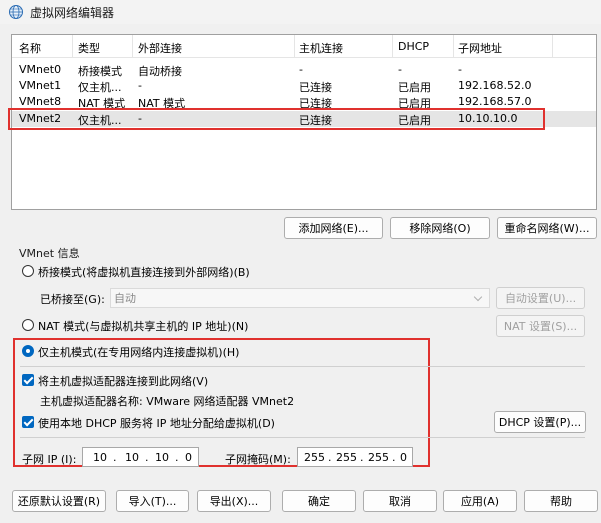 The height and width of the screenshot is (523, 601). What do you see at coordinates (40, 118) in the screenshot?
I see `row-name: VMnet2` at bounding box center [40, 118].